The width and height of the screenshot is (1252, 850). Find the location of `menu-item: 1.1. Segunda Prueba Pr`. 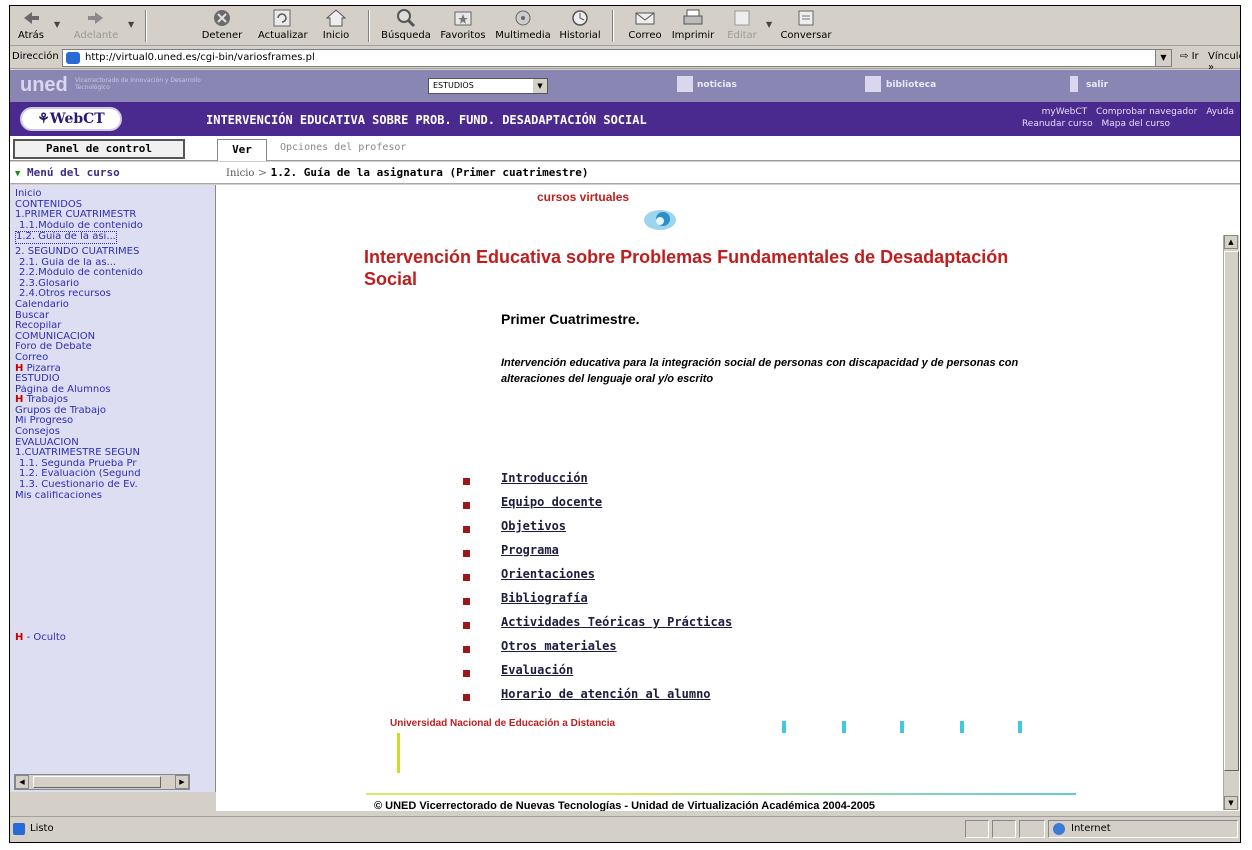

menu-item: 1.1. Segunda Prueba Pr is located at coordinates (113, 464).